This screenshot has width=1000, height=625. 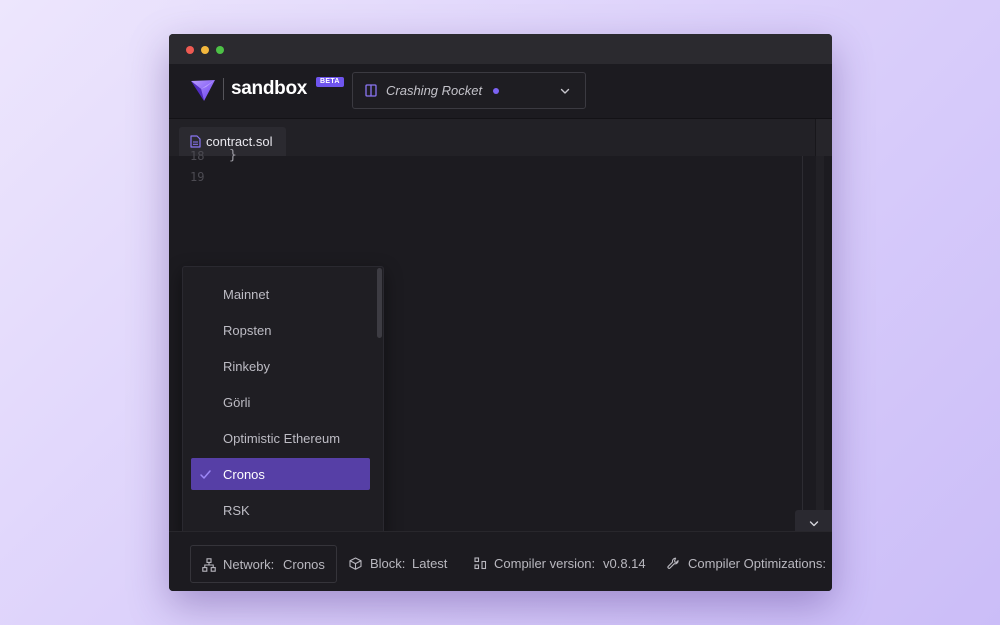 What do you see at coordinates (820, 343) in the screenshot?
I see `editor-scrollbar` at bounding box center [820, 343].